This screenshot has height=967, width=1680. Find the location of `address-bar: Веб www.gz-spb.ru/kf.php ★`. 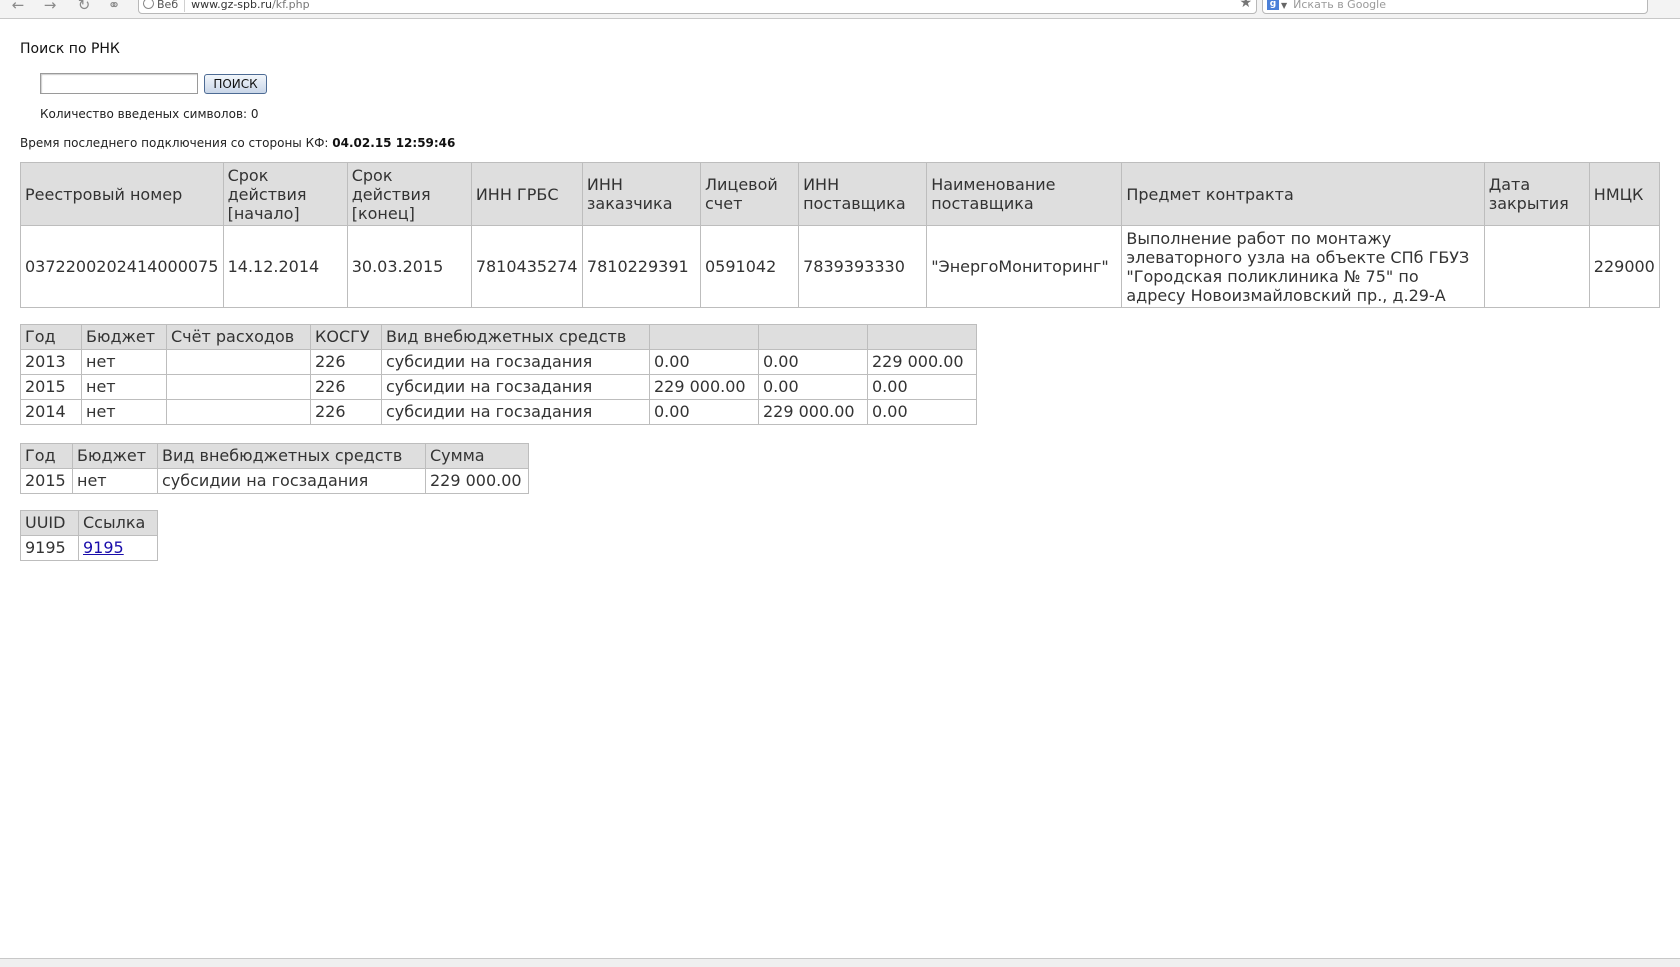

address-bar: Веб www.gz-spb.ru/kf.php ★ is located at coordinates (697, 7).